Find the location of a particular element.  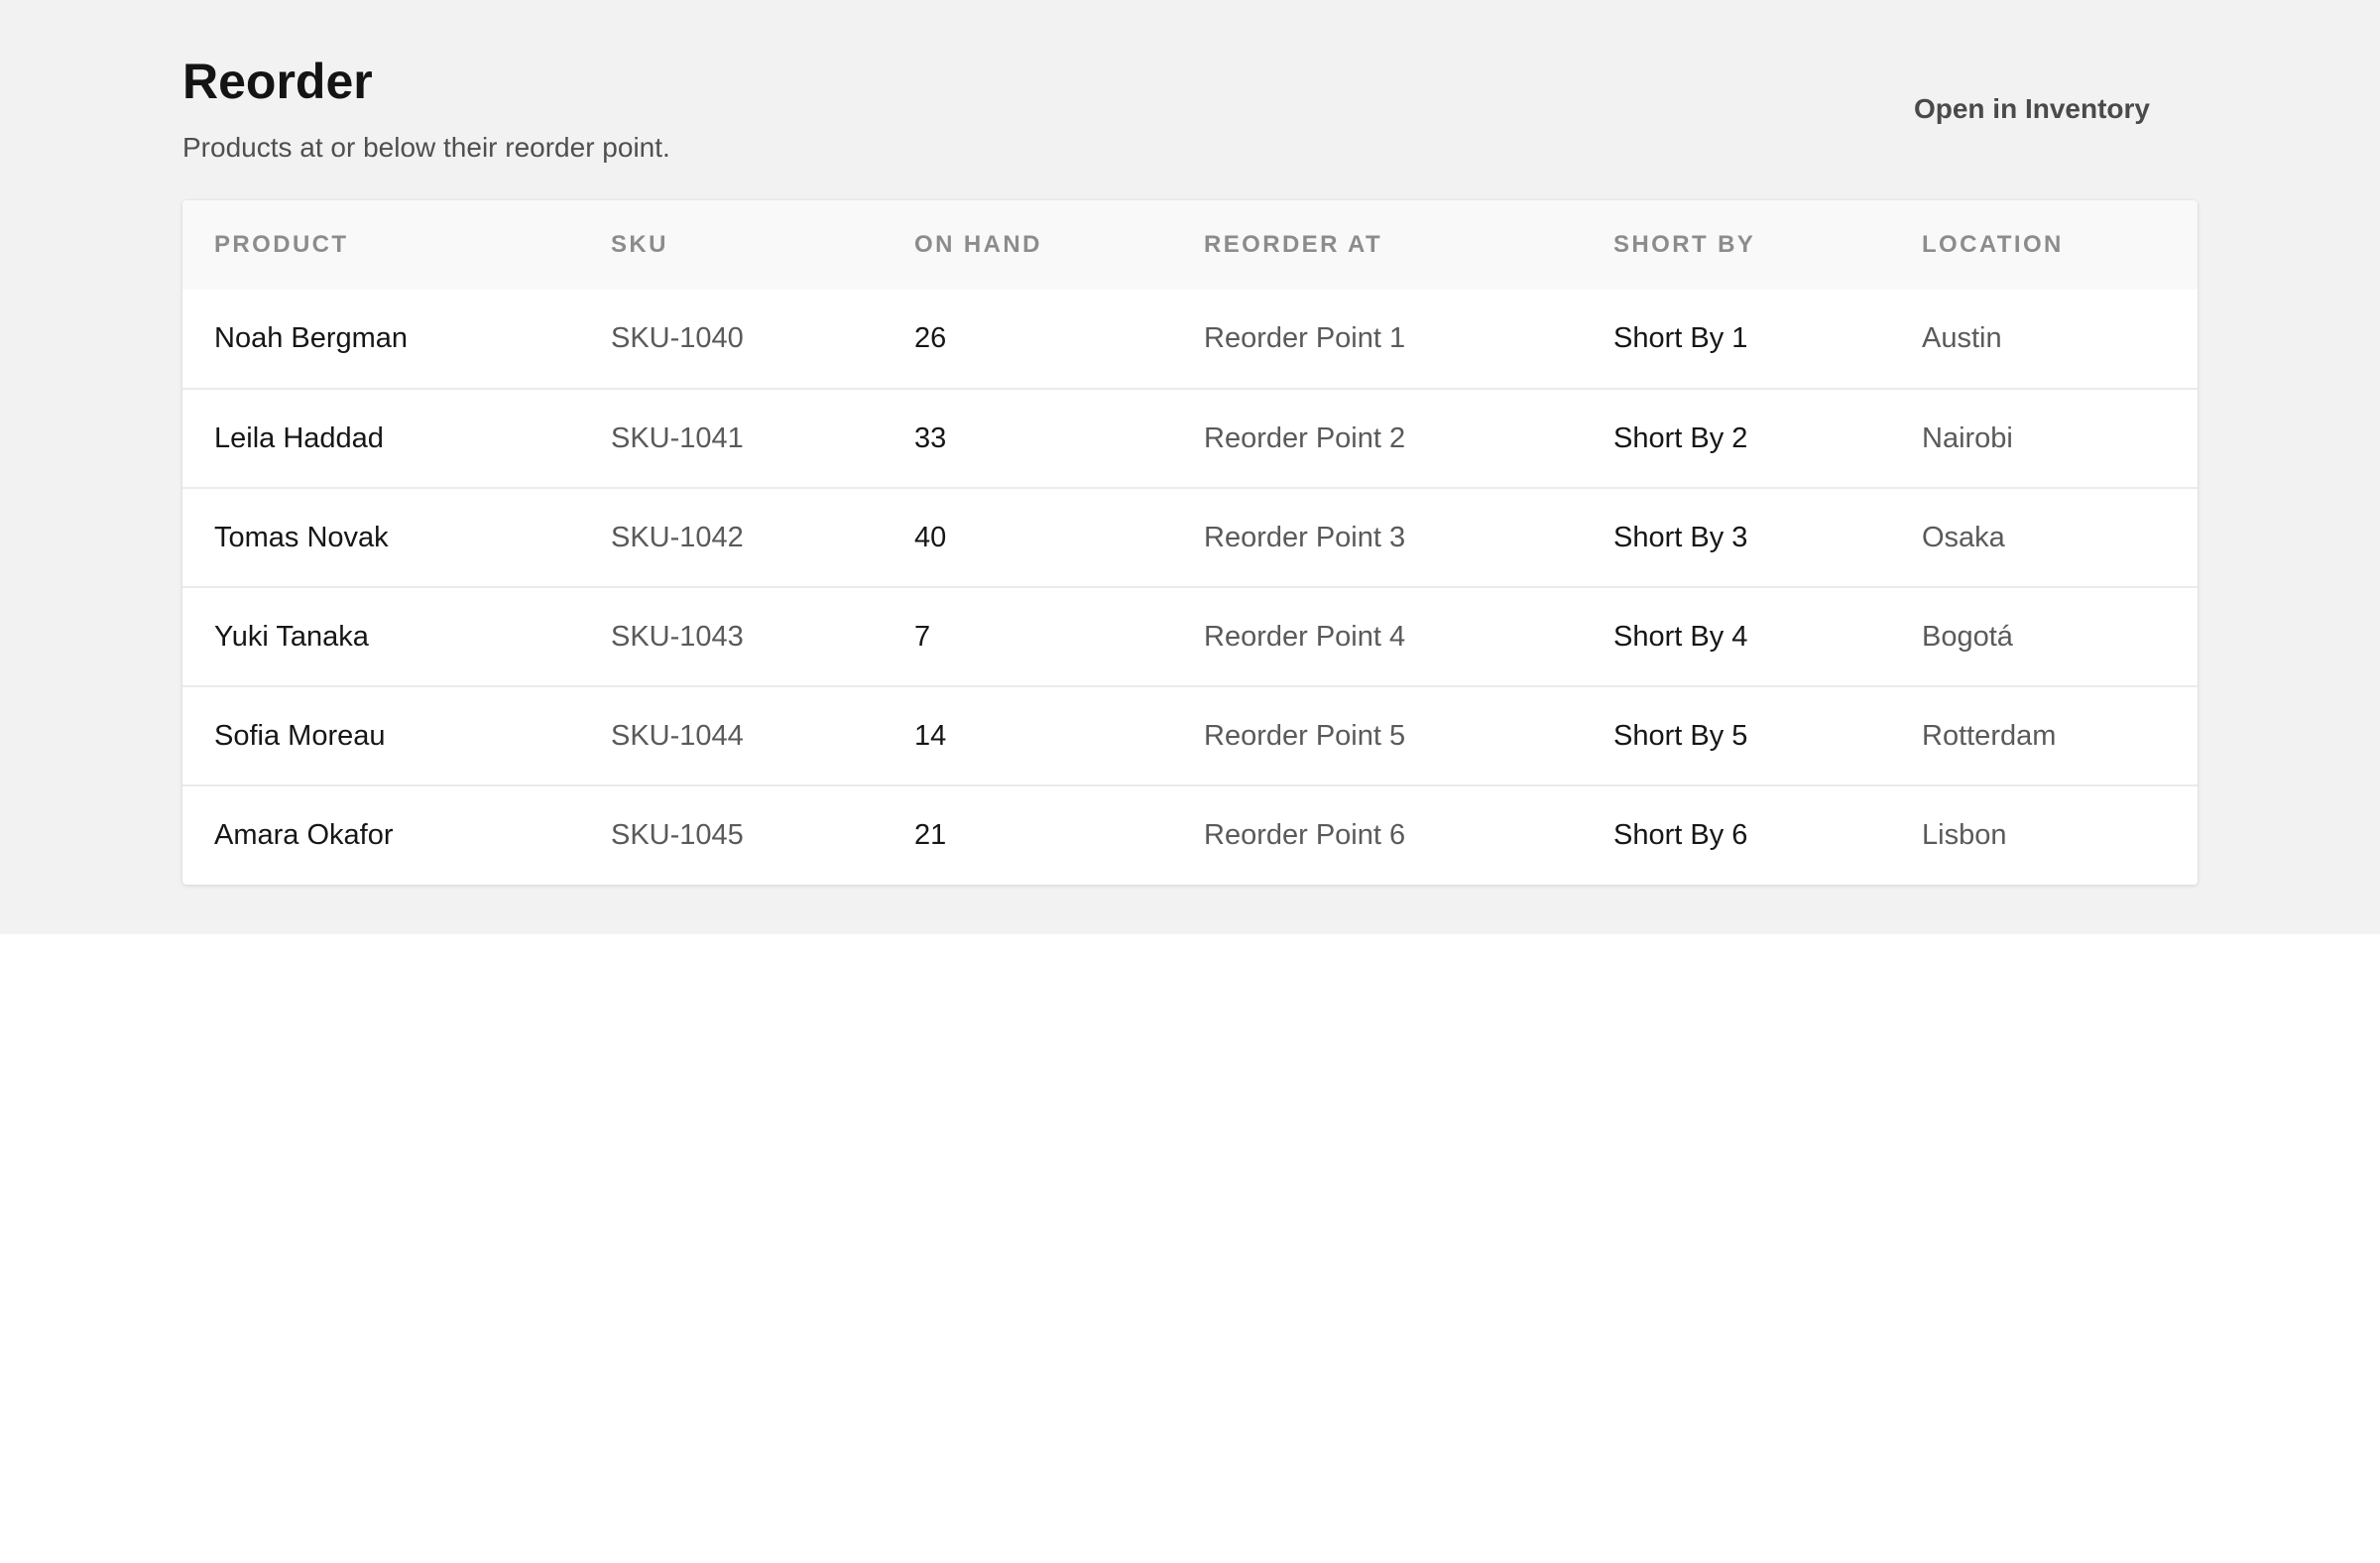

cell-short-by: Short By 5 is located at coordinates (1680, 735).